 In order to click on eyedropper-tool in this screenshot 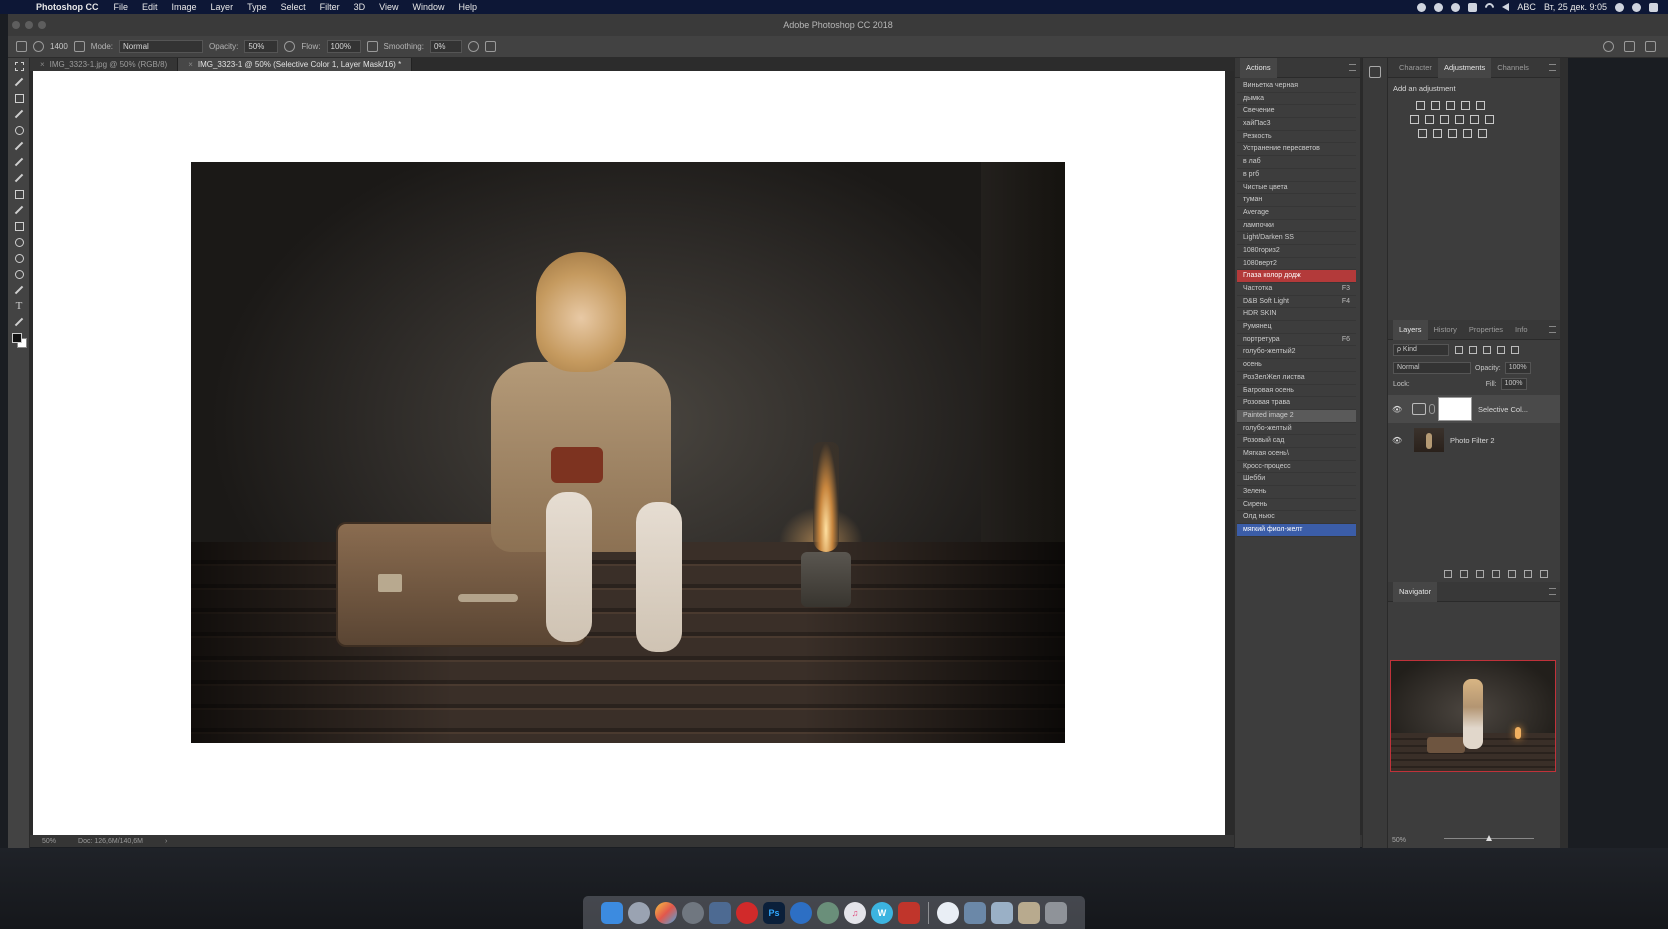, I will do `click(19, 114)`.